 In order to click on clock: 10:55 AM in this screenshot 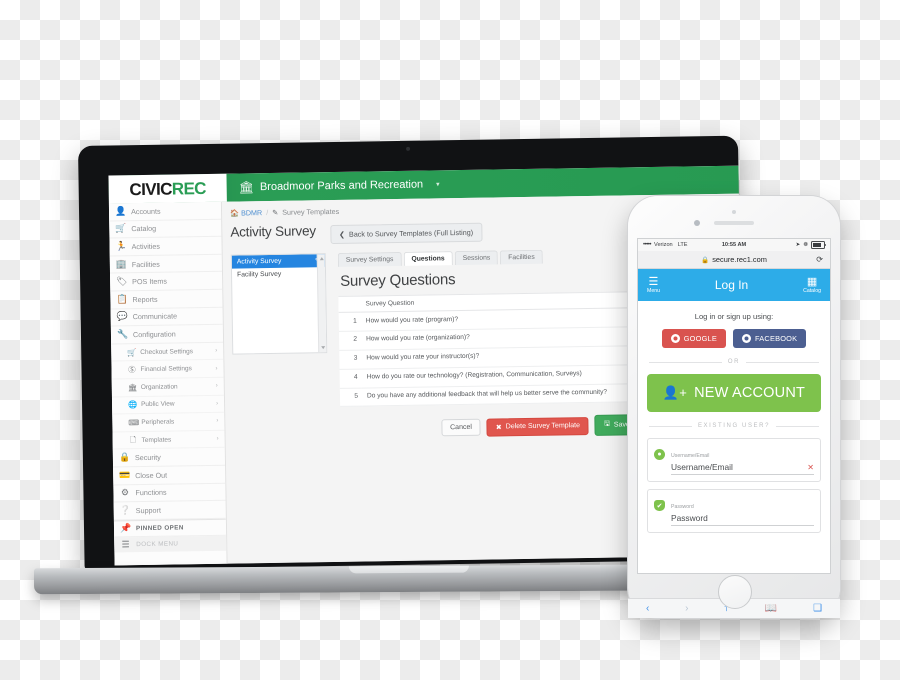, I will do `click(734, 245)`.